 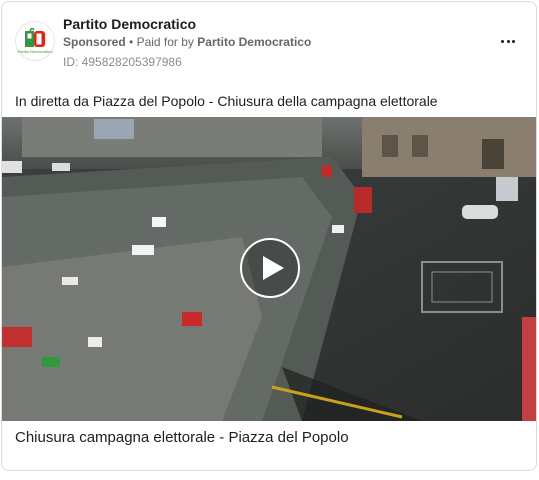 What do you see at coordinates (508, 41) in the screenshot?
I see `more-options-icon` at bounding box center [508, 41].